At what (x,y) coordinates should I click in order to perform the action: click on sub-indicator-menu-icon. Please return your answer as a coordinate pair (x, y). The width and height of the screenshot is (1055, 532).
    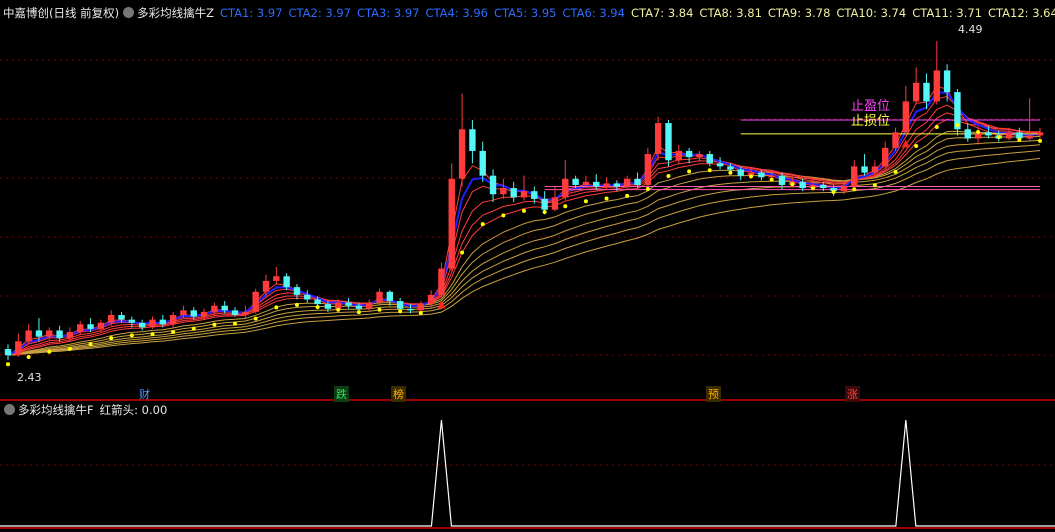
    Looking at the image, I should click on (9, 409).